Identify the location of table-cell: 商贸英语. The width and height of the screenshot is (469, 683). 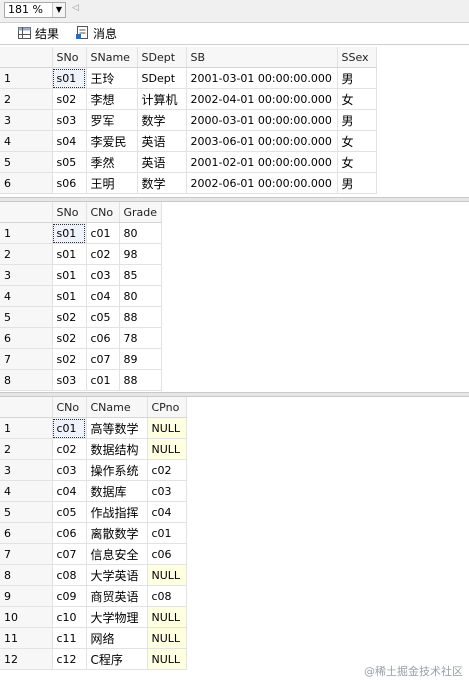
(117, 596).